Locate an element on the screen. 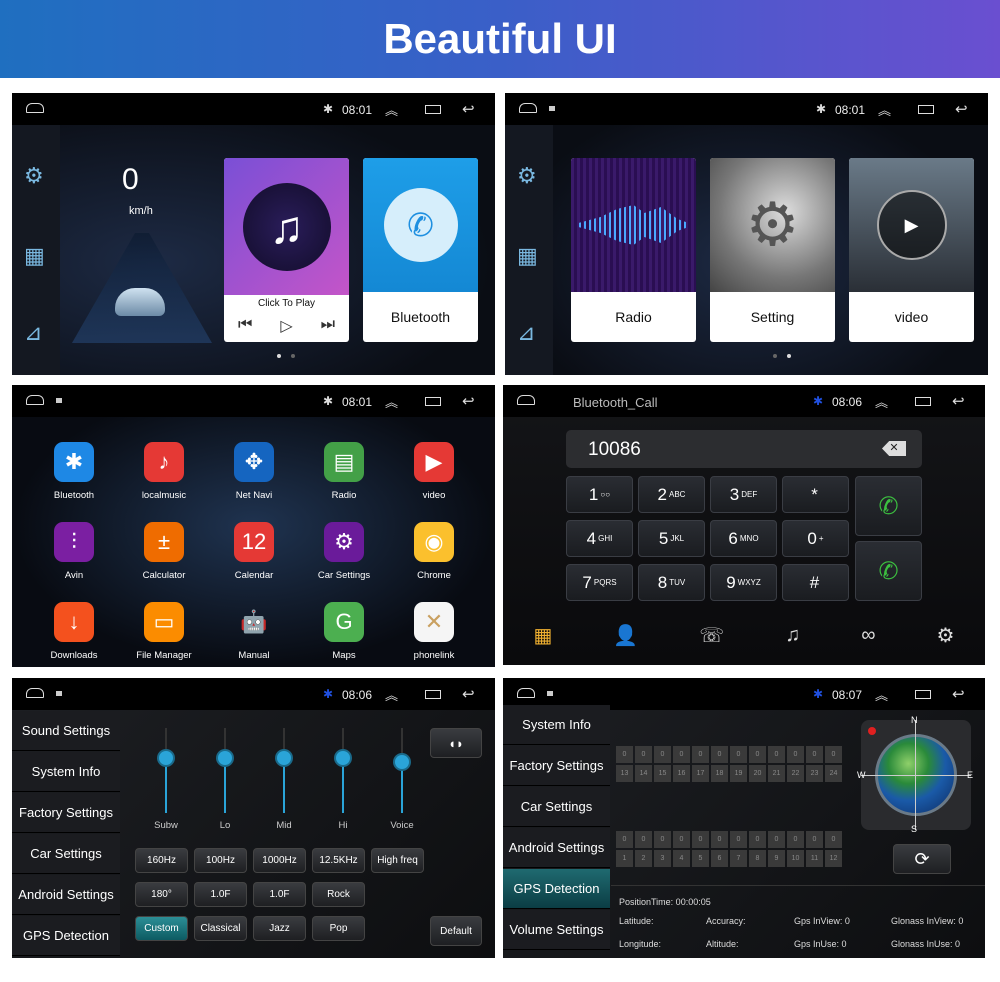  number-display: 10086 ✕ is located at coordinates (744, 449).